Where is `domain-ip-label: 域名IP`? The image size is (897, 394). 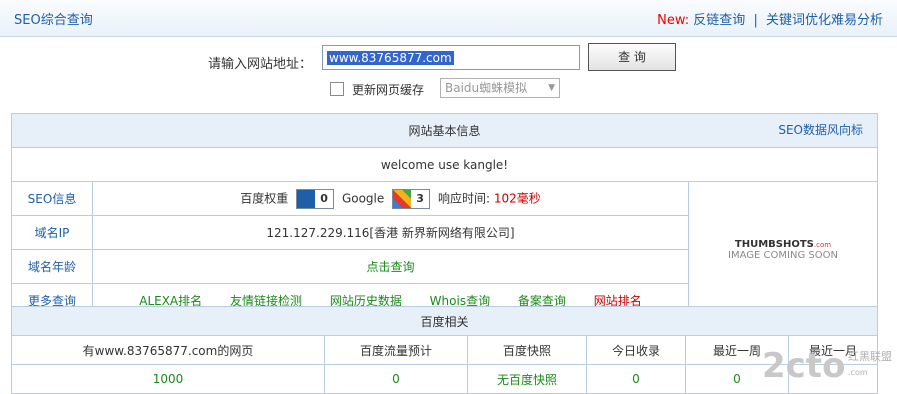
domain-ip-label: 域名IP is located at coordinates (52, 232).